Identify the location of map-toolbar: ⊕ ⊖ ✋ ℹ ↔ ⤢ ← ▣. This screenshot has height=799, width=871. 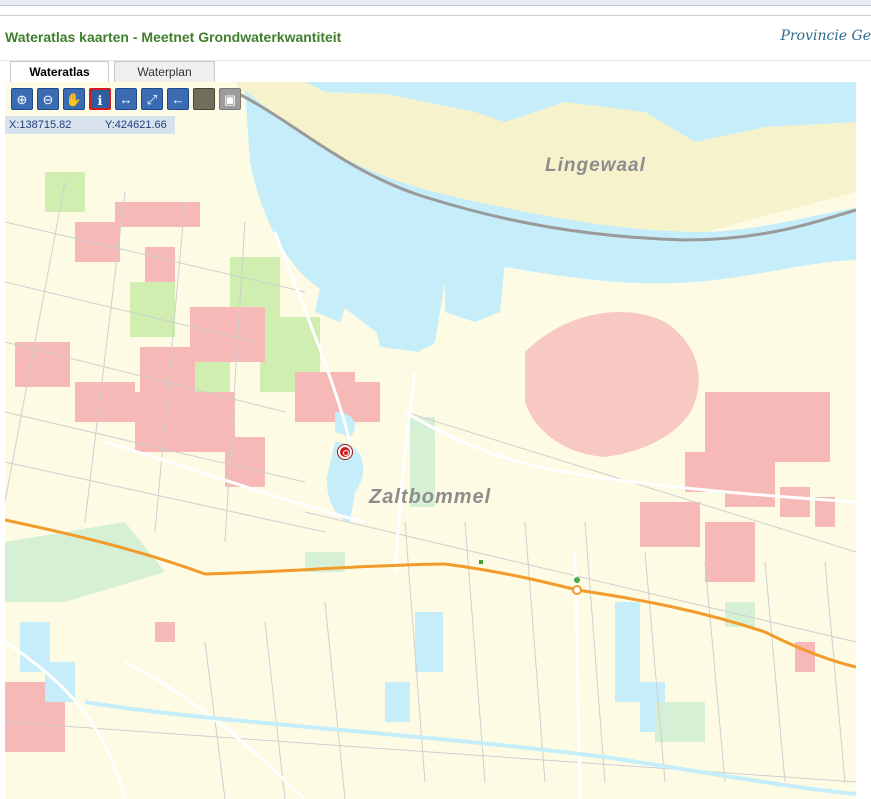
(124, 100).